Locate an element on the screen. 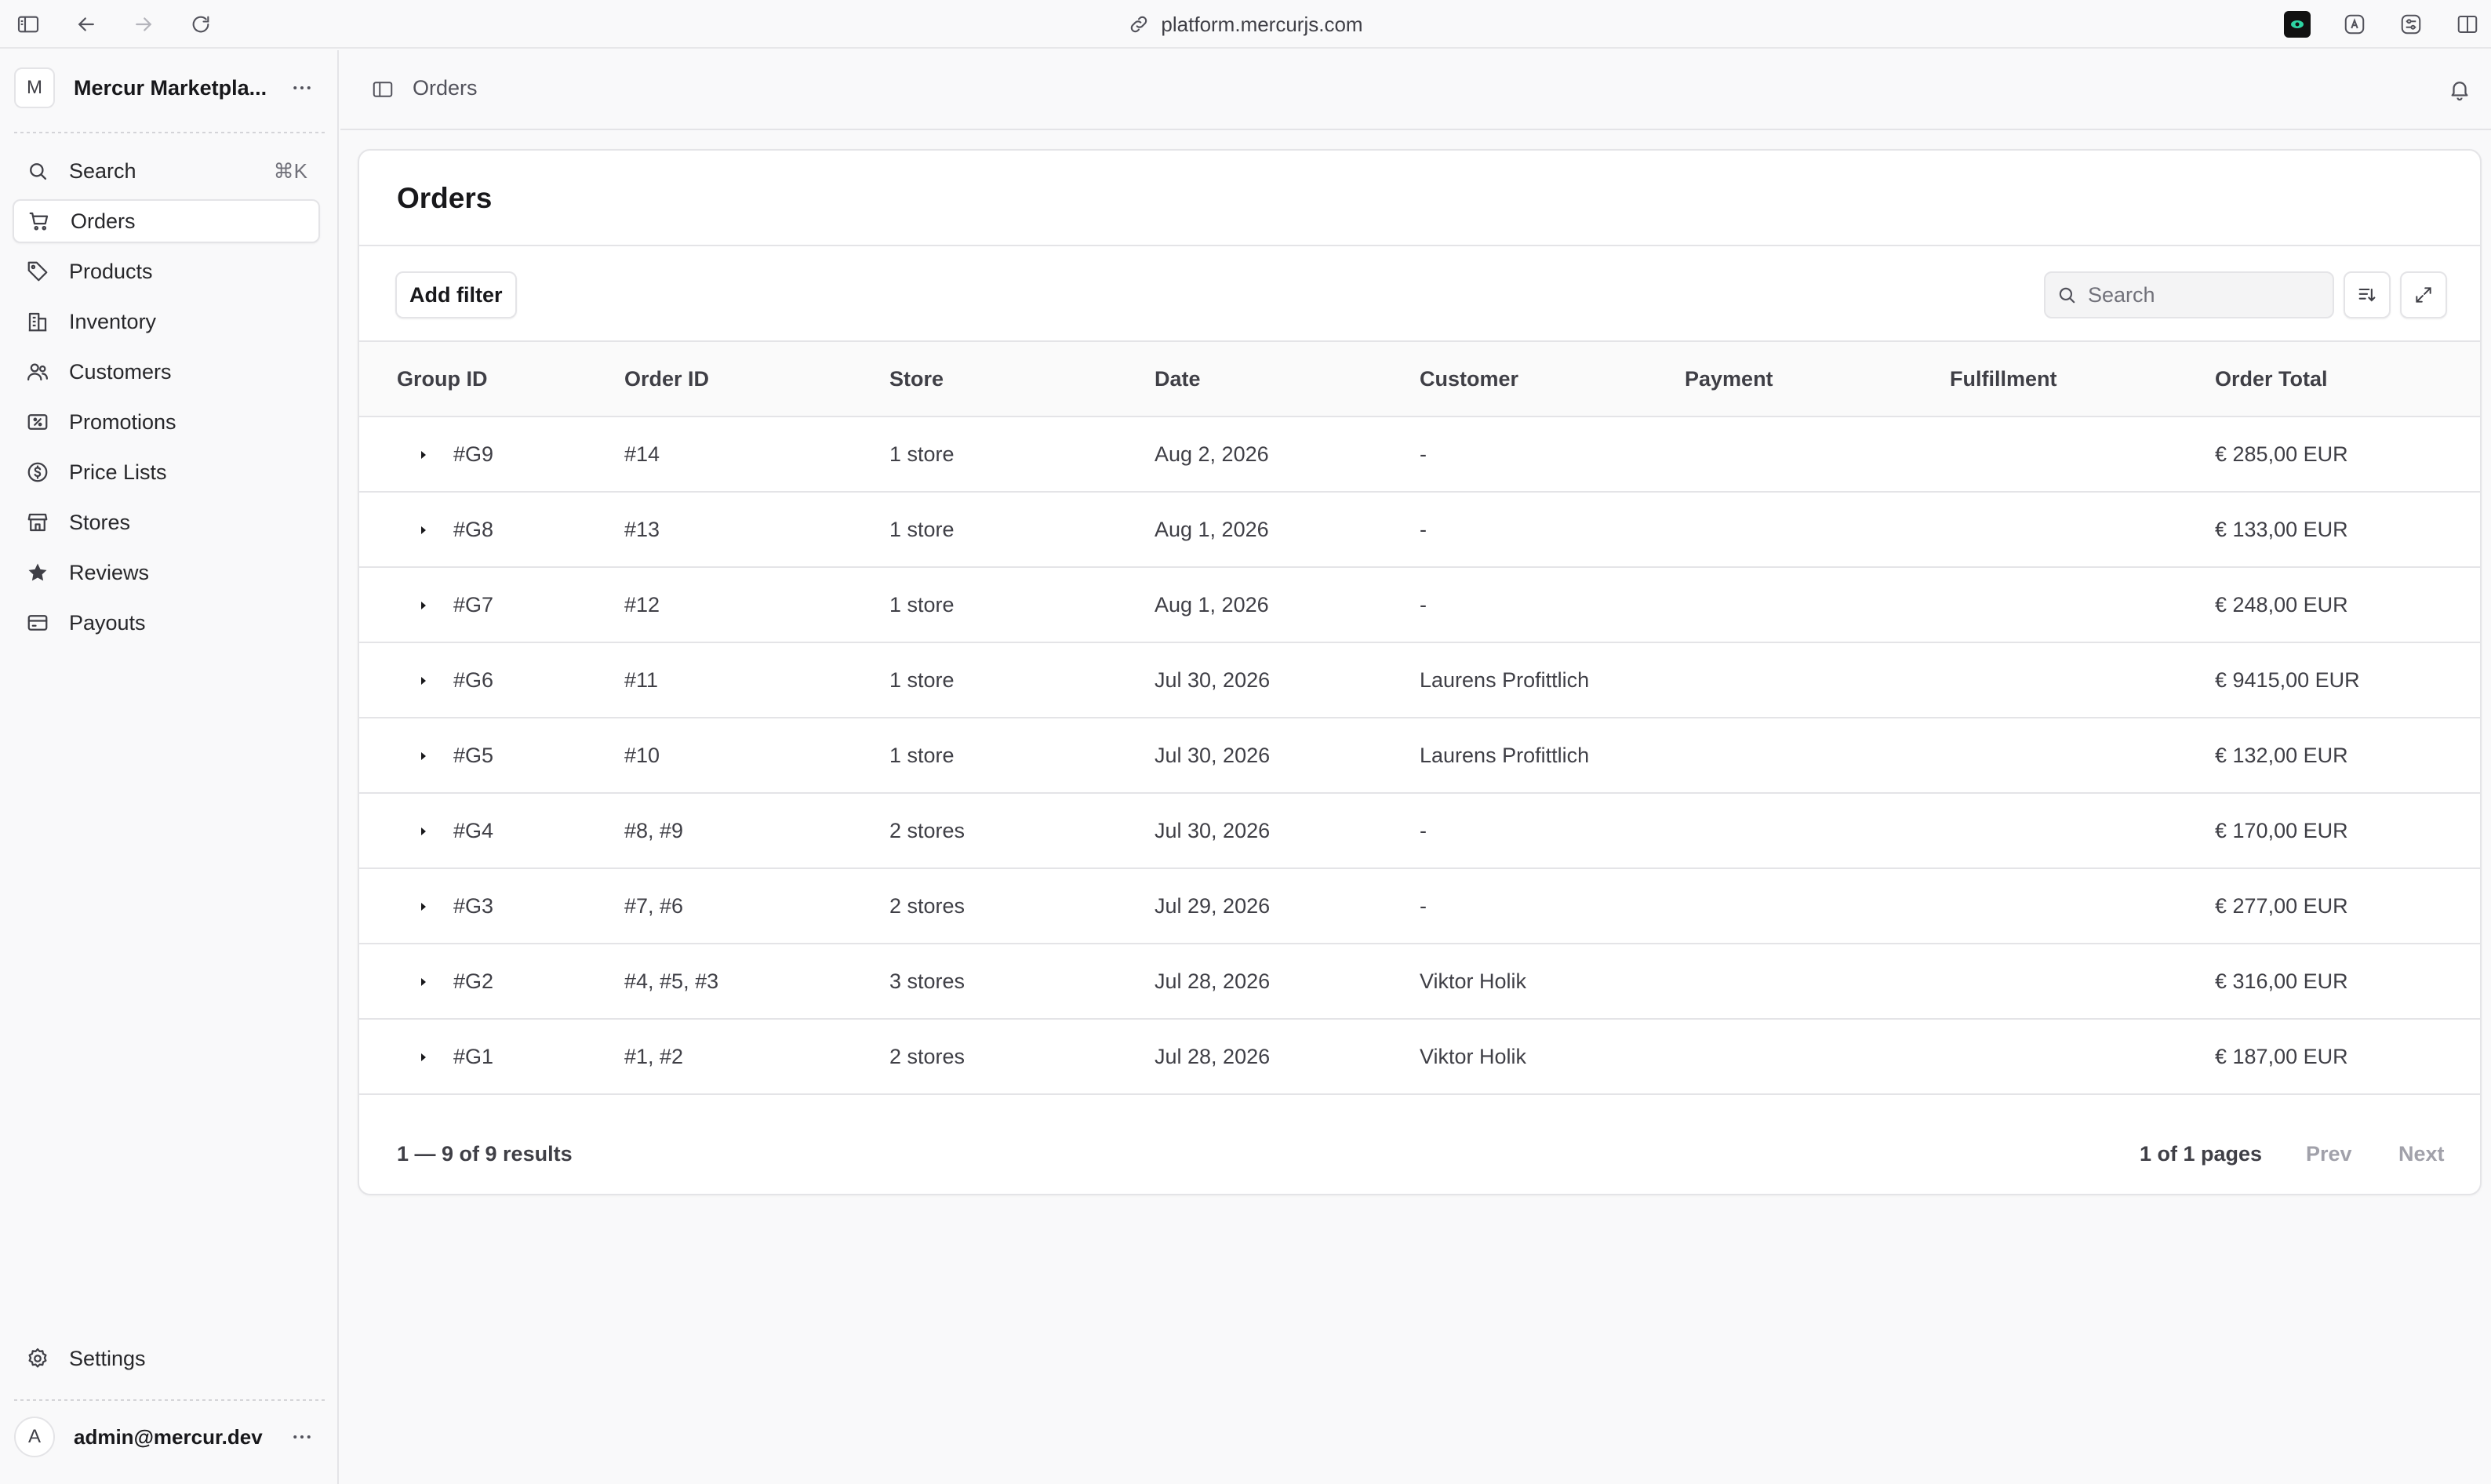  add-filter-button: Add filter is located at coordinates (456, 294).